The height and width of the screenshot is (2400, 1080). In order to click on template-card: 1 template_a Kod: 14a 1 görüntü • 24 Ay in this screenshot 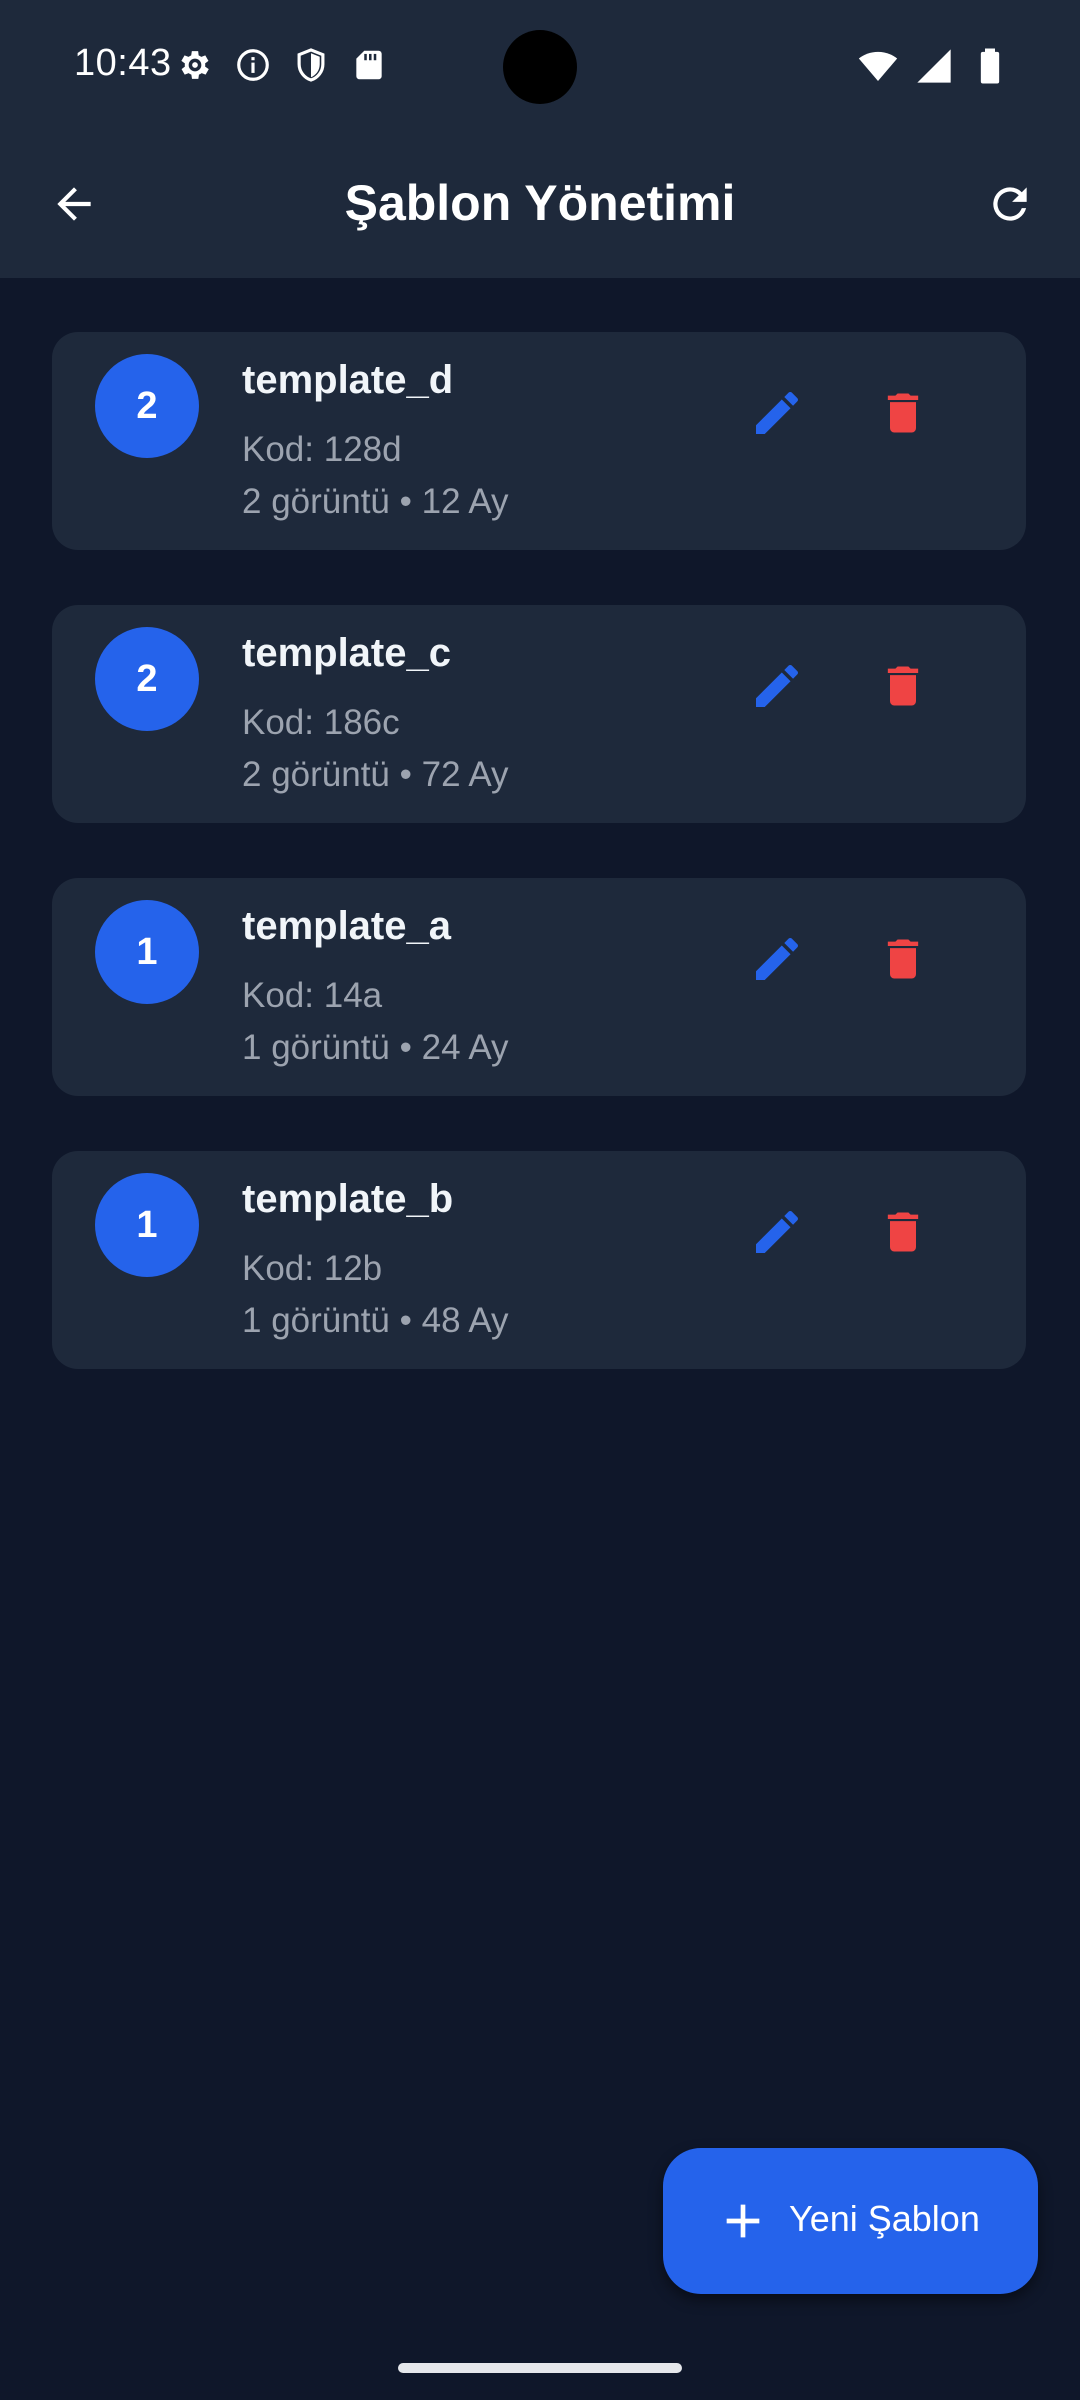, I will do `click(539, 987)`.